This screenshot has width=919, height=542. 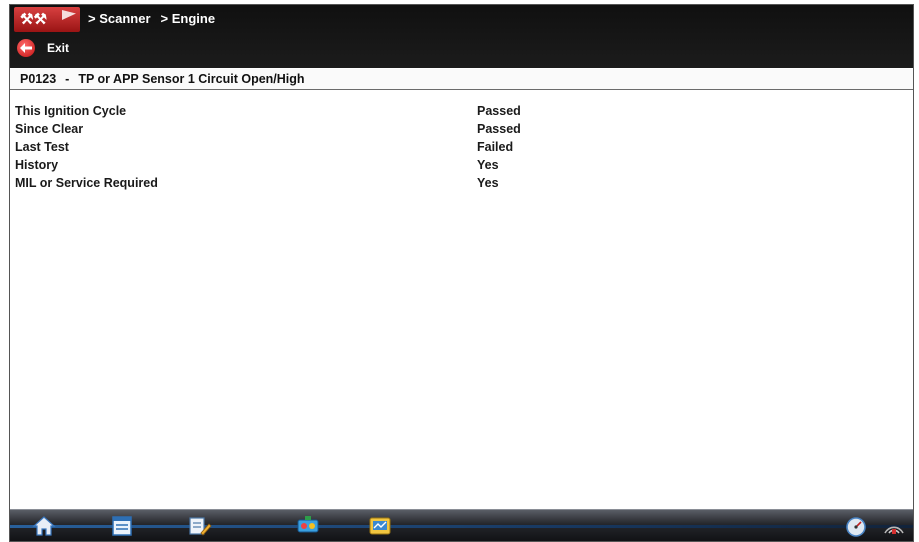 I want to click on status-row: History Yes, so click(x=461, y=165).